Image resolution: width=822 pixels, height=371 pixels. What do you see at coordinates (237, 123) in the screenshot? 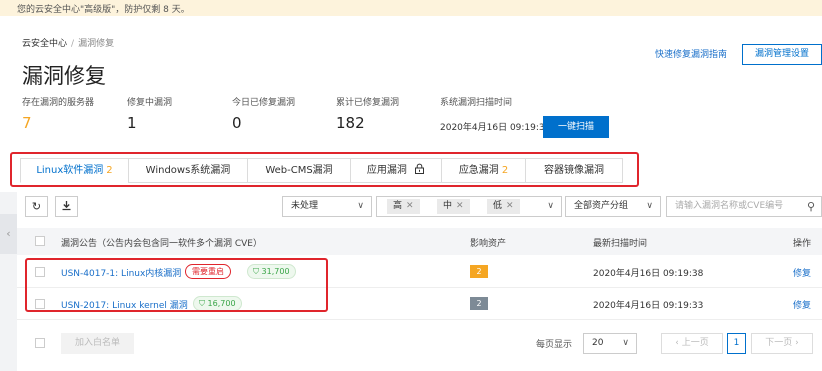
I see `stat-value-fixed-today: 0` at bounding box center [237, 123].